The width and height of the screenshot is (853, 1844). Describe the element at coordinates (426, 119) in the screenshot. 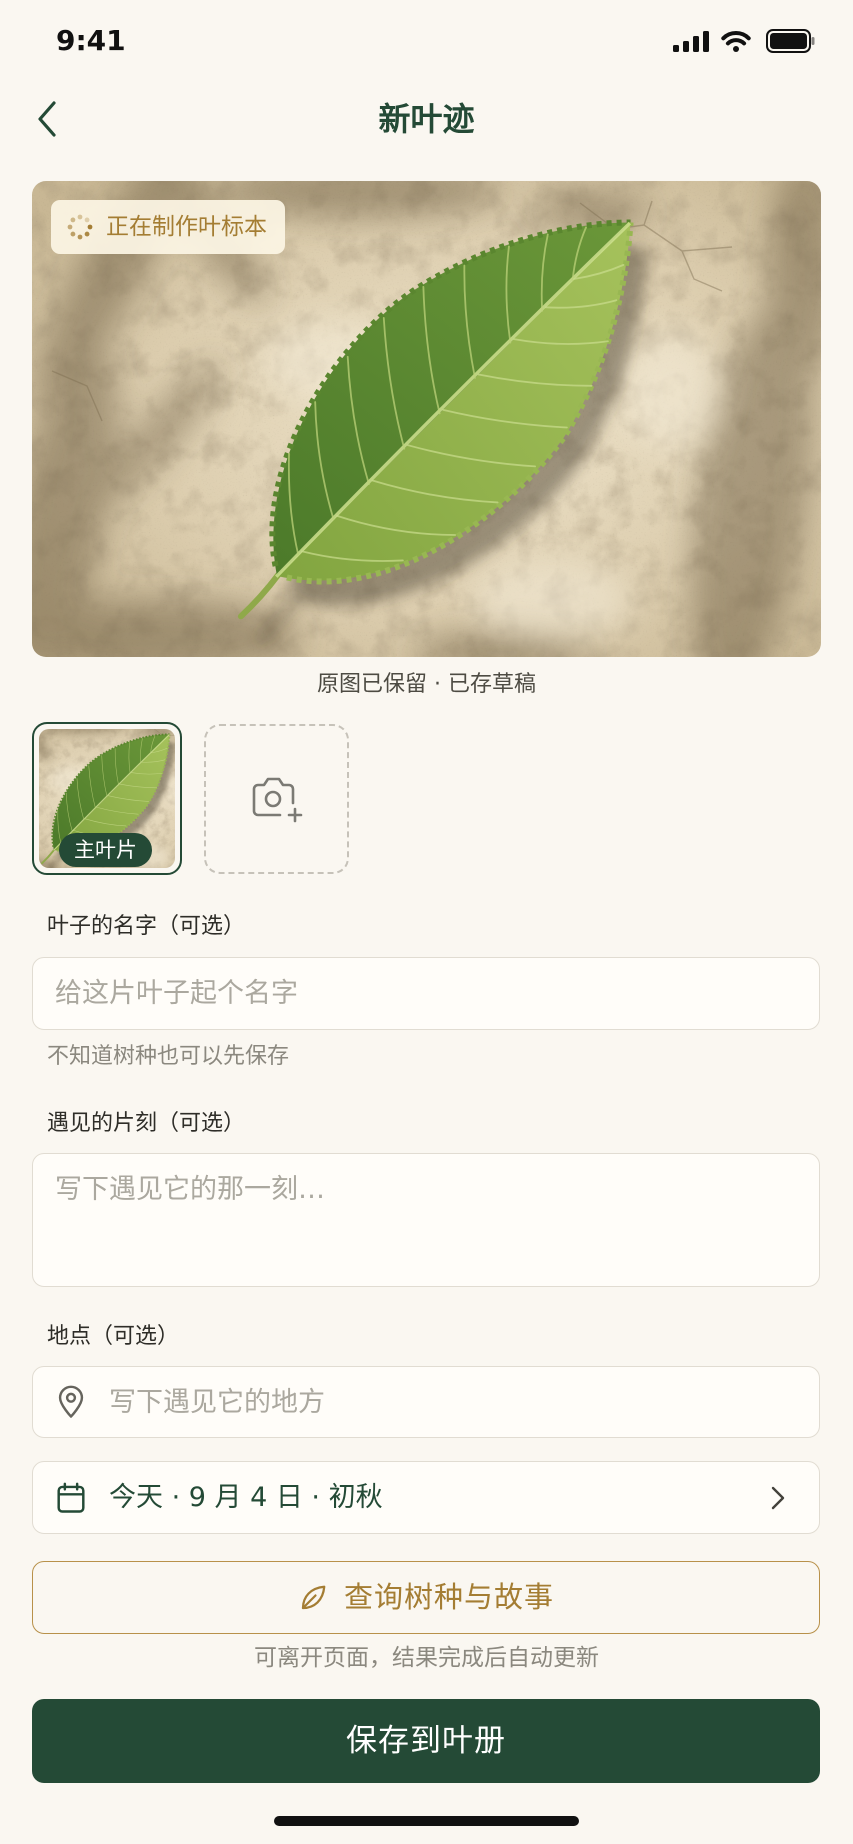

I see `page-title: 新叶迹` at that location.